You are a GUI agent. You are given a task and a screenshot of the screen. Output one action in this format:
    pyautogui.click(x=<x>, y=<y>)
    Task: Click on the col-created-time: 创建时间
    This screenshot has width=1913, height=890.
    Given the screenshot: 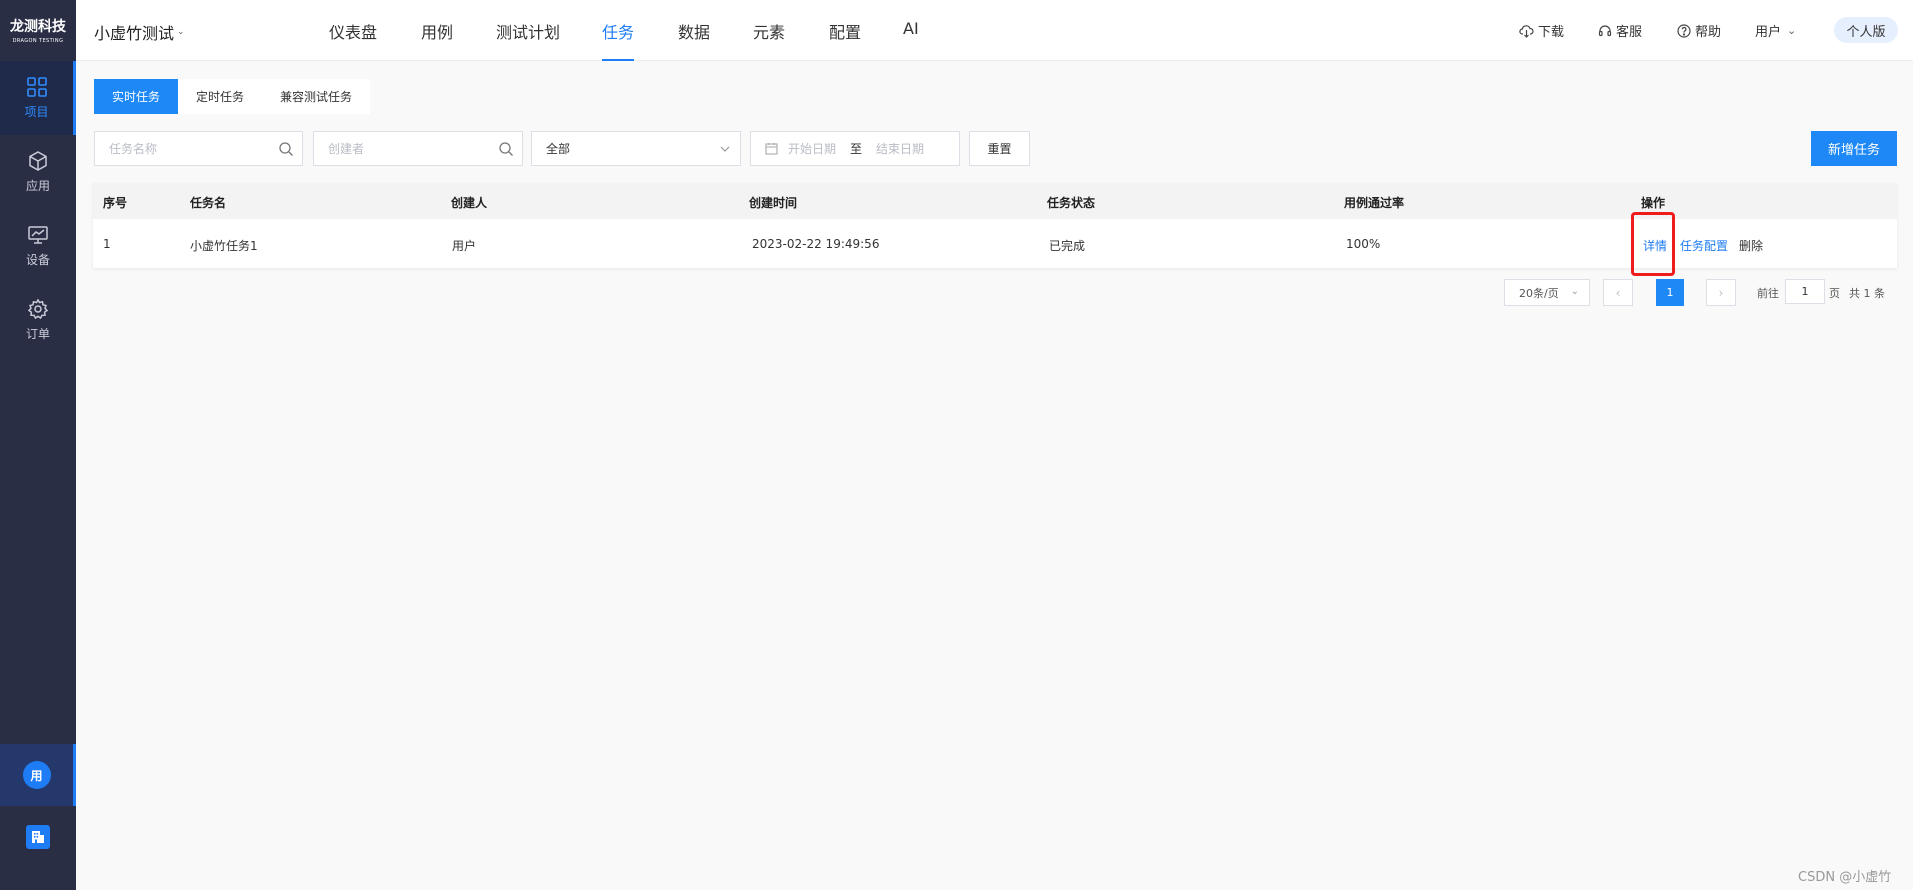 What is the action you would take?
    pyautogui.click(x=773, y=203)
    